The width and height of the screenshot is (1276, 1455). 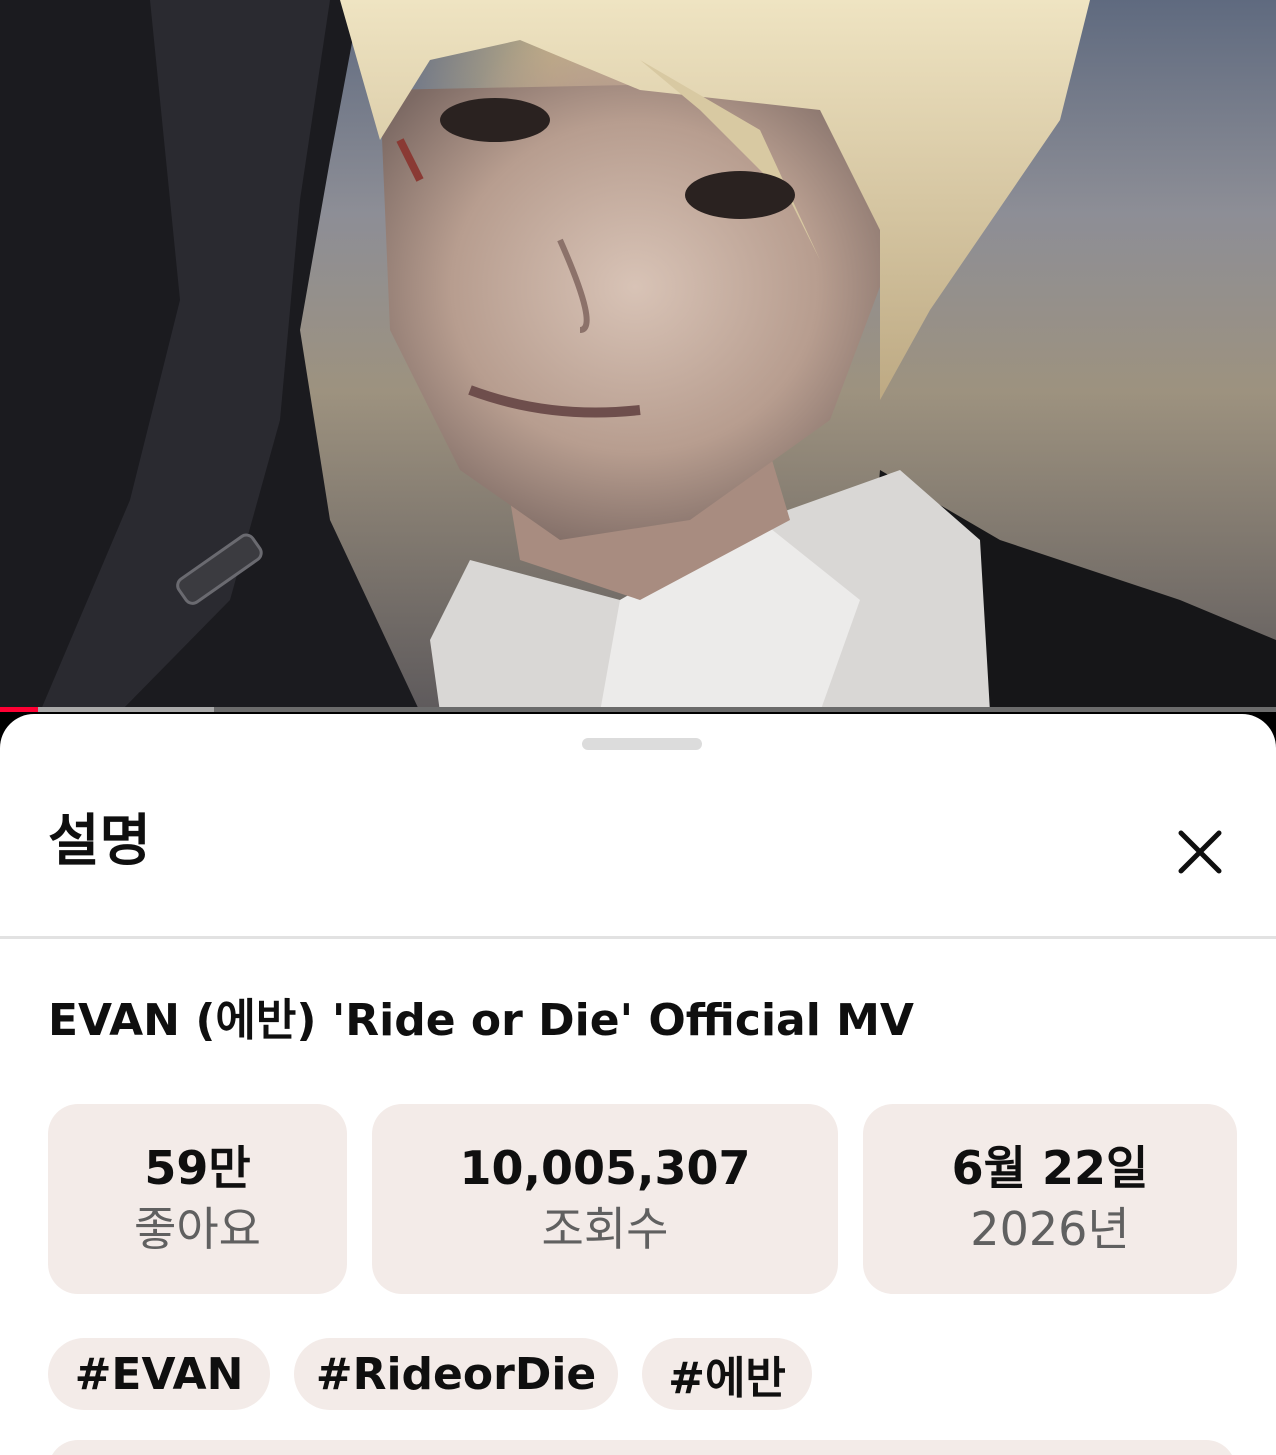 What do you see at coordinates (1050, 1229) in the screenshot?
I see `upload-year: 2026년` at bounding box center [1050, 1229].